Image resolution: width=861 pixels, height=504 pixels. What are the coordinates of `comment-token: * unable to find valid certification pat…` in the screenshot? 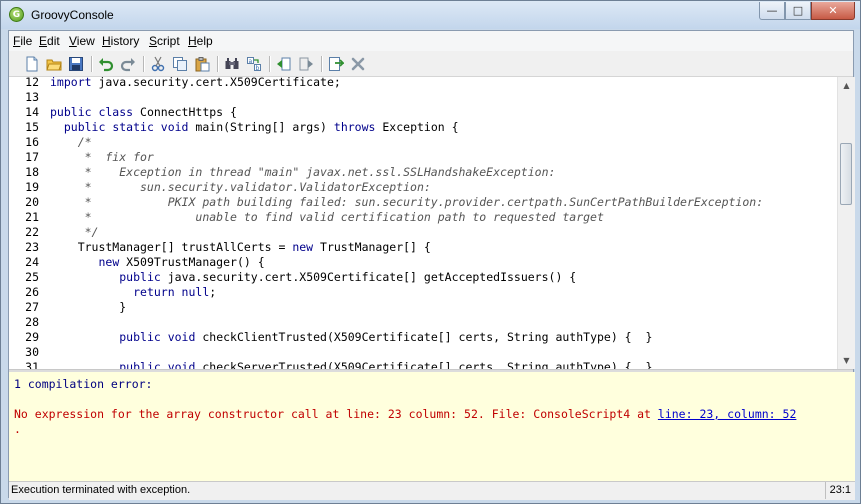 It's located at (327, 217).